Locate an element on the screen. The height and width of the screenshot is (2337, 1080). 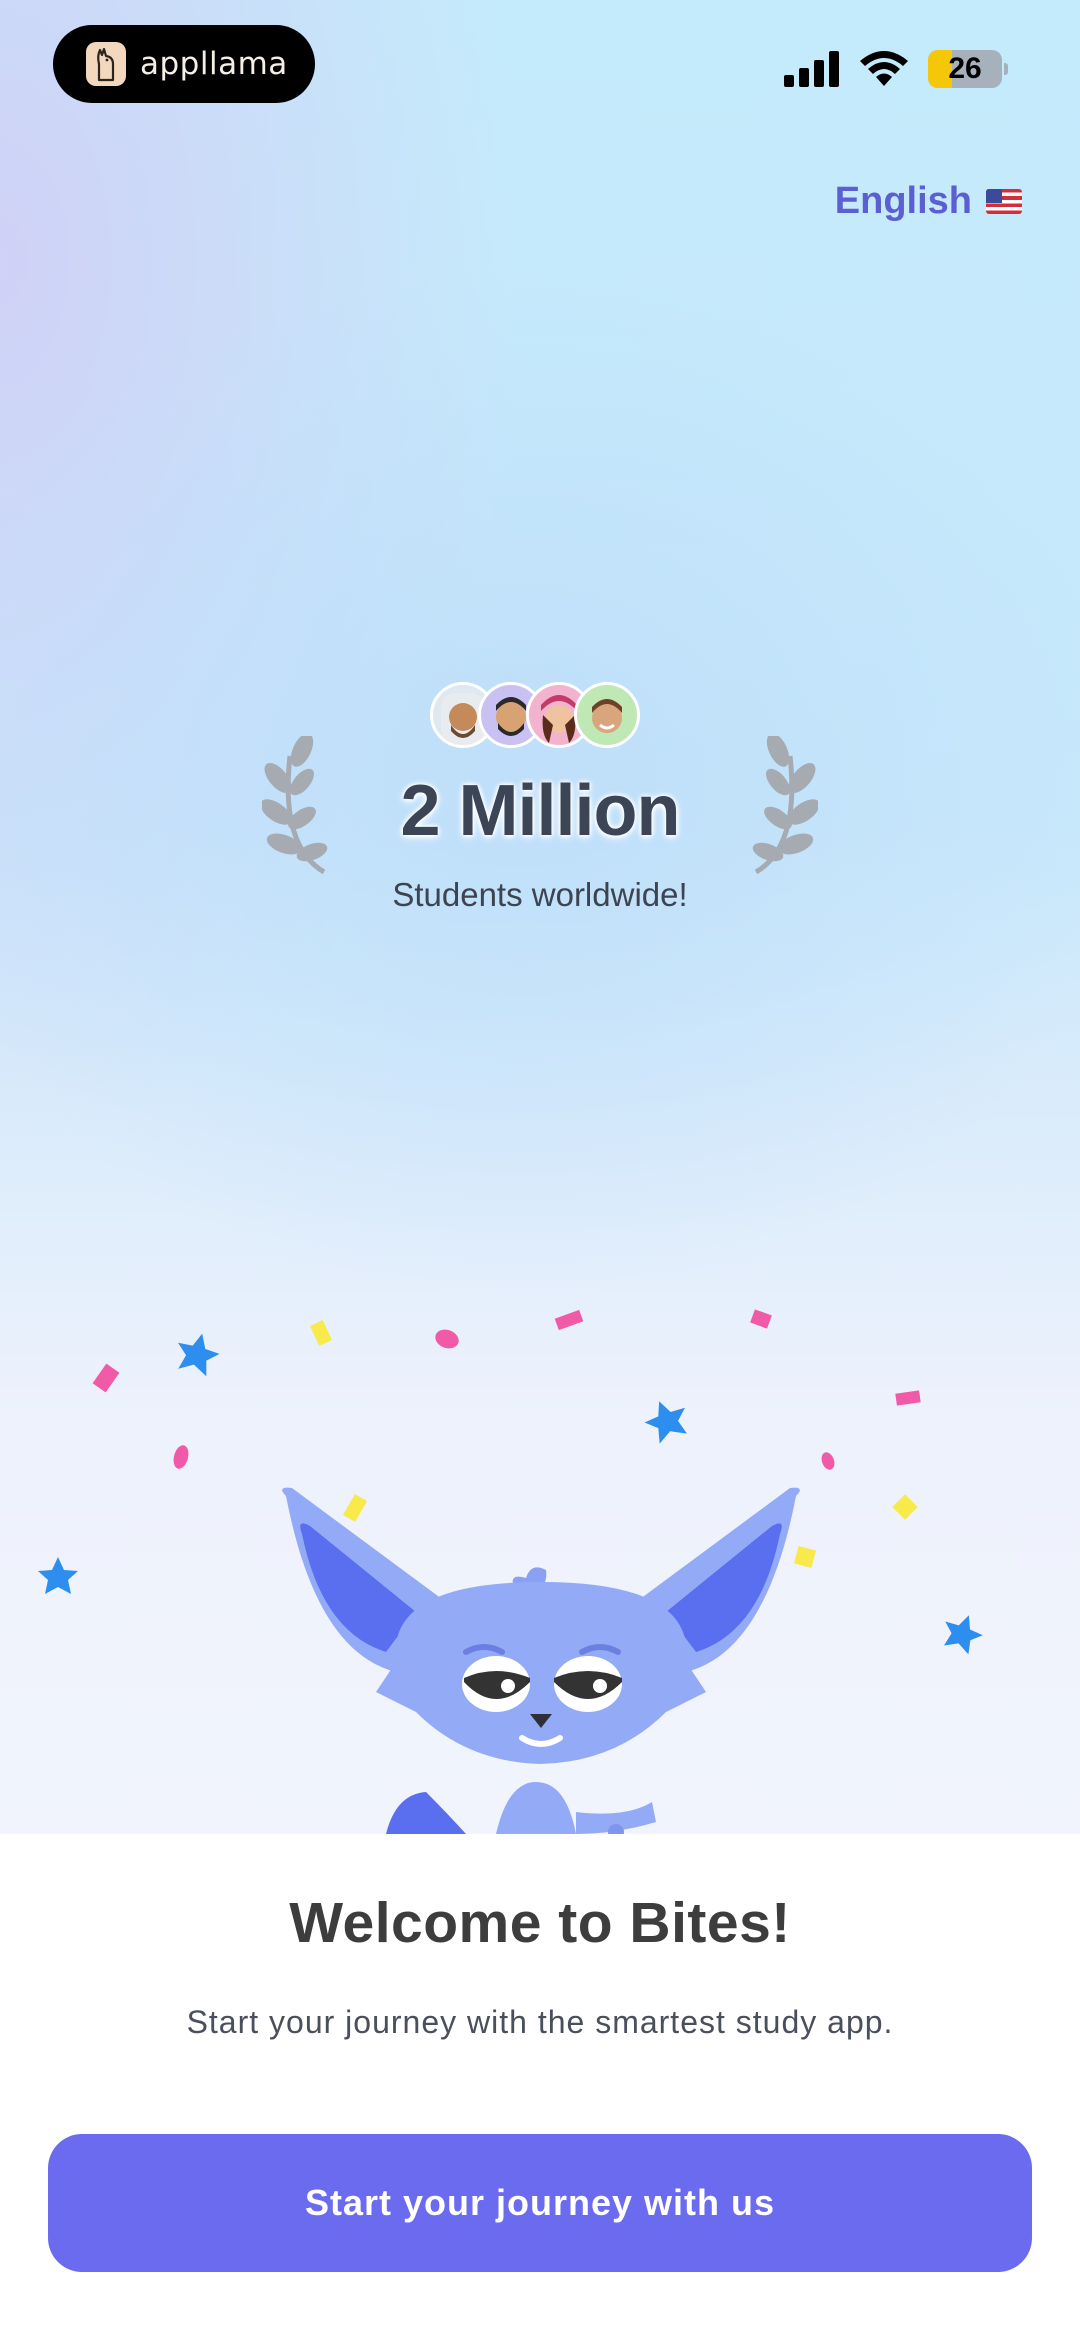
welcome-title: Welcome to Bites! is located at coordinates (540, 1923).